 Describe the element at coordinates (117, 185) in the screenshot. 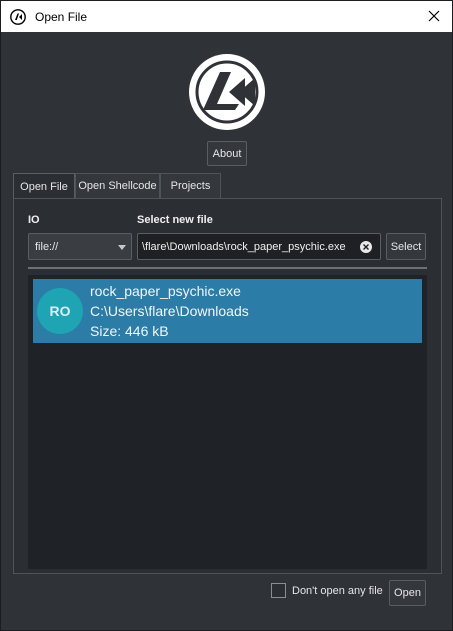

I see `tab-open-shellcode: Open Shellcode` at that location.